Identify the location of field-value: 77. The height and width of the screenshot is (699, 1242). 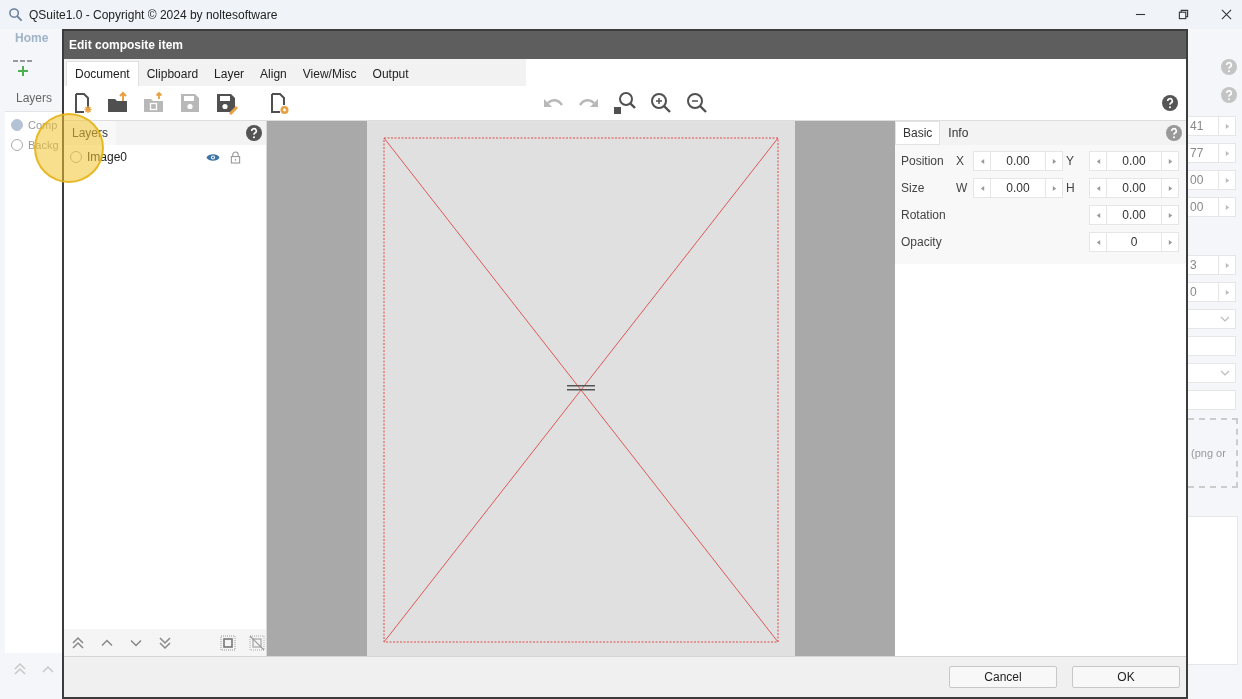
(1197, 153).